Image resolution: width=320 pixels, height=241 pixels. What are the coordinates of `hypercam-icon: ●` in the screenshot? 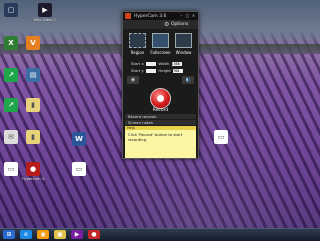 It's located at (33, 169).